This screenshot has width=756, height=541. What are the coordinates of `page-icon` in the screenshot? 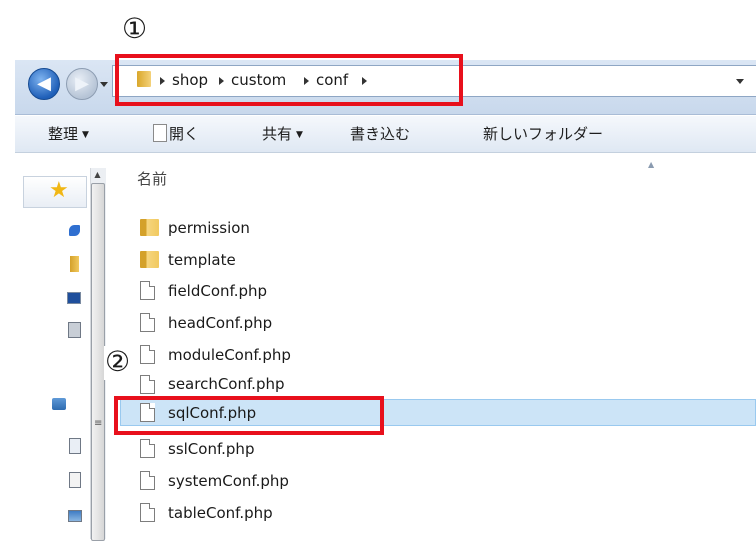 It's located at (160, 133).